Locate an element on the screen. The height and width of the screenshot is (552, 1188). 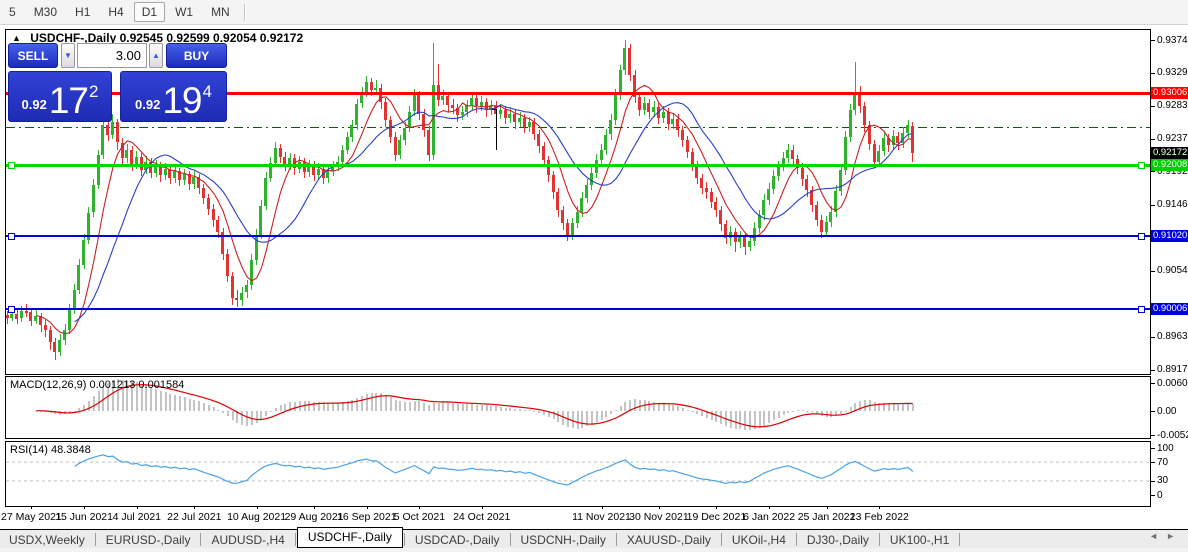
date-label: 15 Jun 2021 is located at coordinates (84, 517).